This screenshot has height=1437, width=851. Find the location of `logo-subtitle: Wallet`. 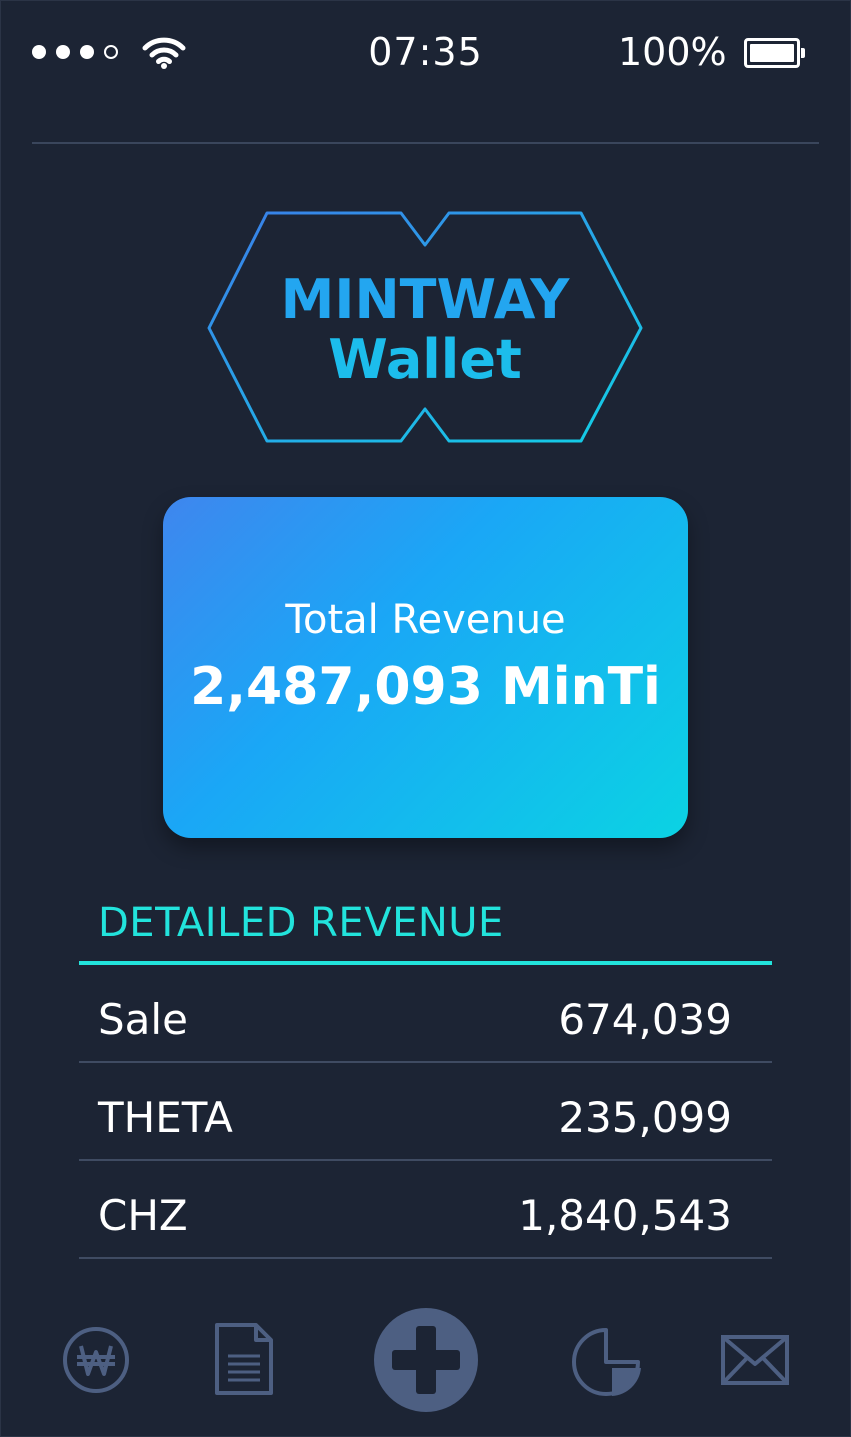

logo-subtitle: Wallet is located at coordinates (425, 359).